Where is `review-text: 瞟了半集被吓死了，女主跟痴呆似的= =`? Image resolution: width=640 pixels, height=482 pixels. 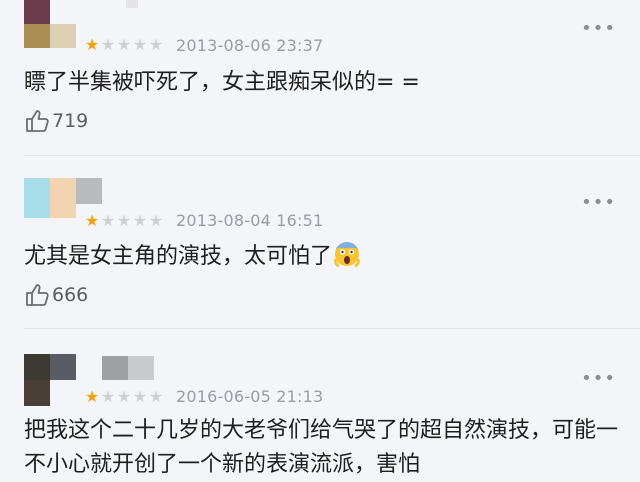 review-text: 瞟了半集被吓死了，女主跟痴呆似的= = is located at coordinates (222, 82).